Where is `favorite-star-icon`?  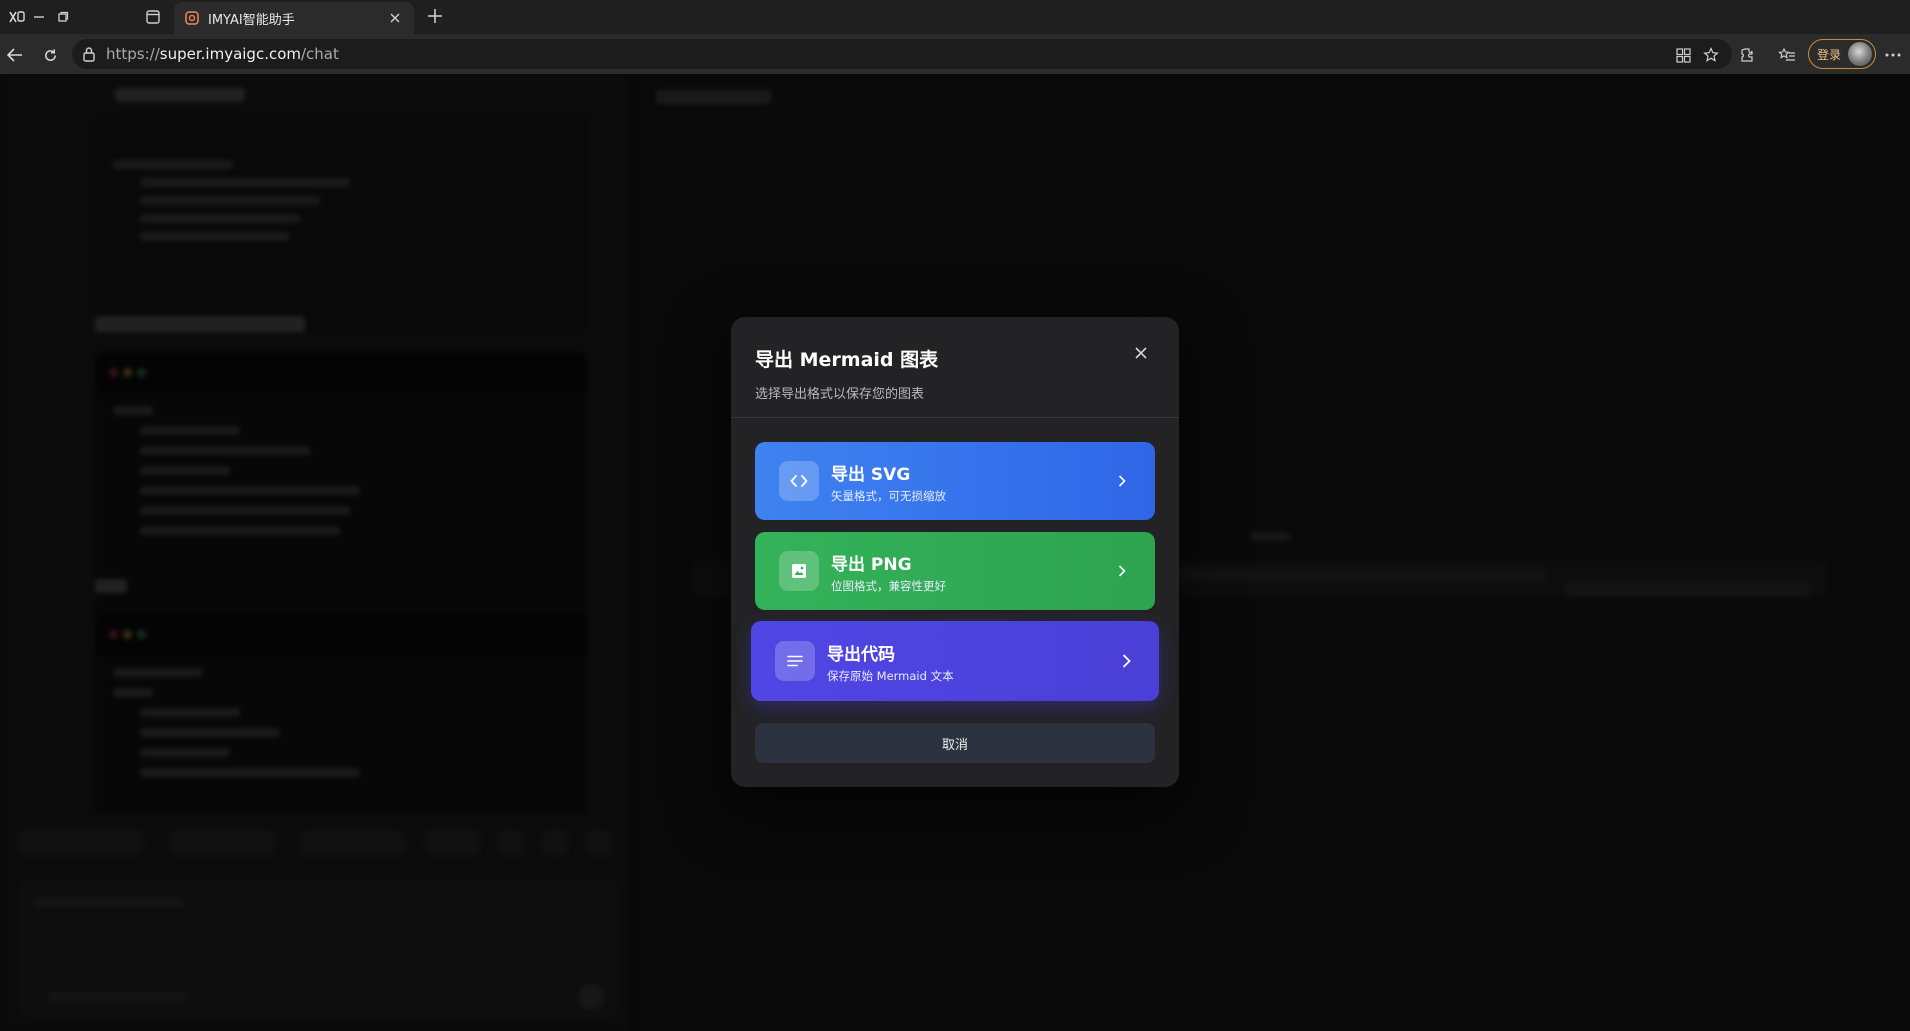 favorite-star-icon is located at coordinates (1711, 55).